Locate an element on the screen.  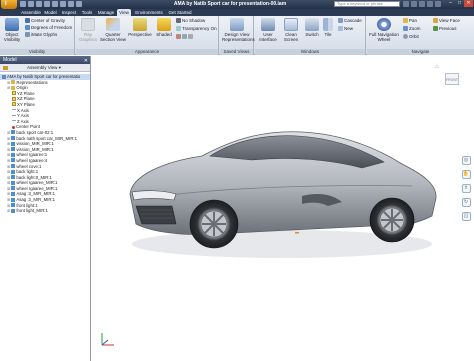
orbit-button: Orbit is located at coordinates (411, 36).